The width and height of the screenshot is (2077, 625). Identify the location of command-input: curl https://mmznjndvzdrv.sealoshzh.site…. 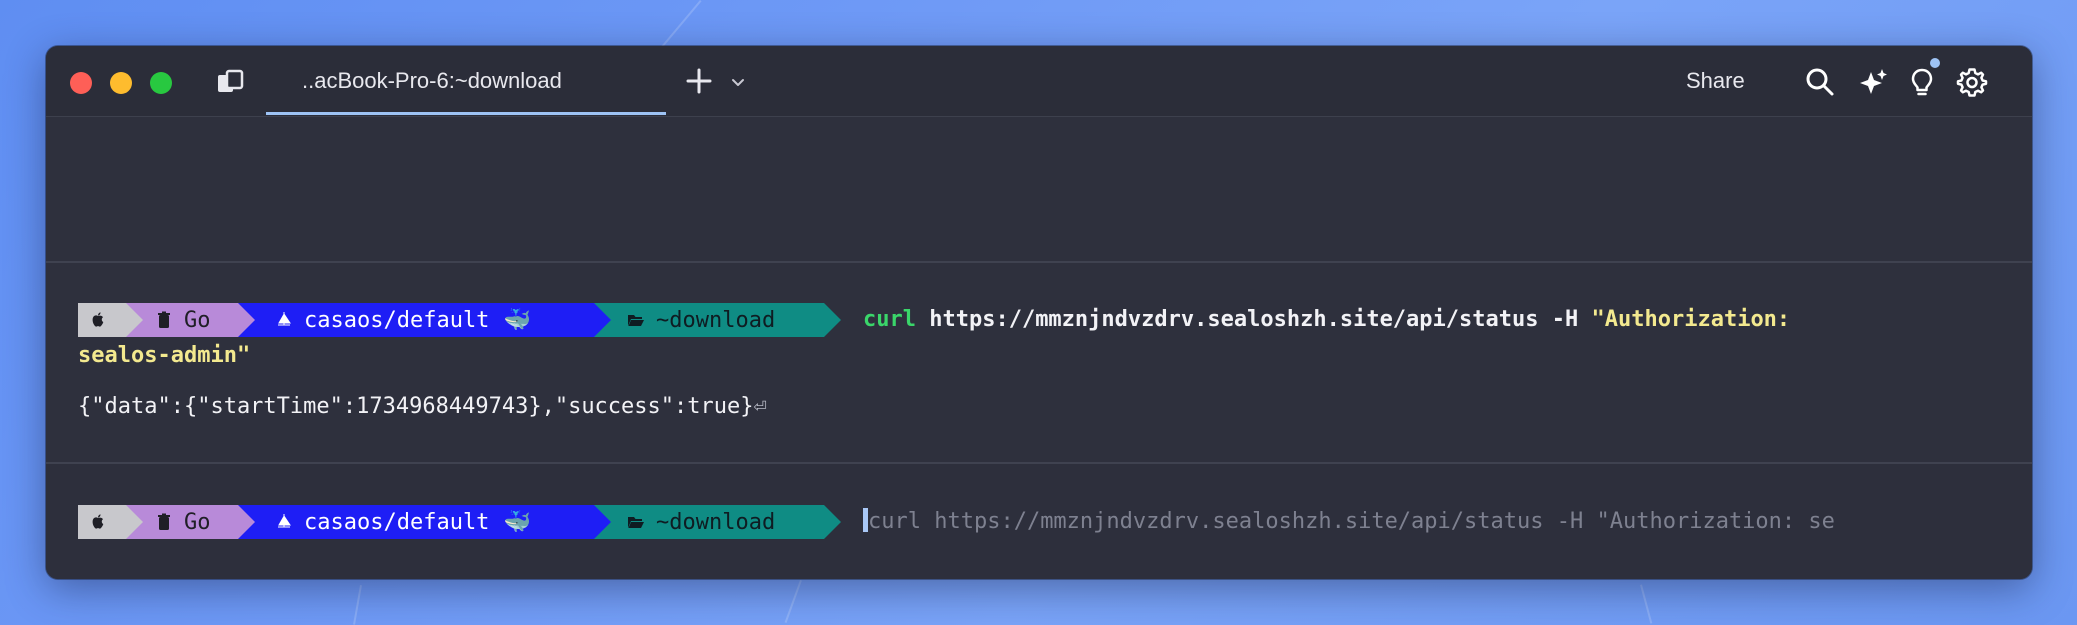
(1349, 522).